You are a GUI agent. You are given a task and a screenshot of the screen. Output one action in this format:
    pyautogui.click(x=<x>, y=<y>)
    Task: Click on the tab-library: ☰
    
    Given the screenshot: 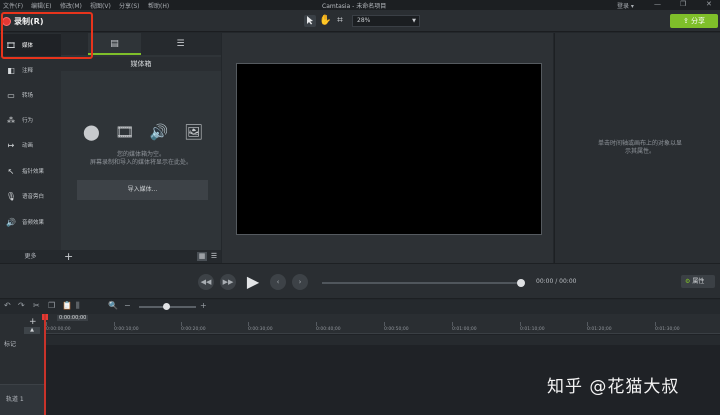 What is the action you would take?
    pyautogui.click(x=180, y=44)
    